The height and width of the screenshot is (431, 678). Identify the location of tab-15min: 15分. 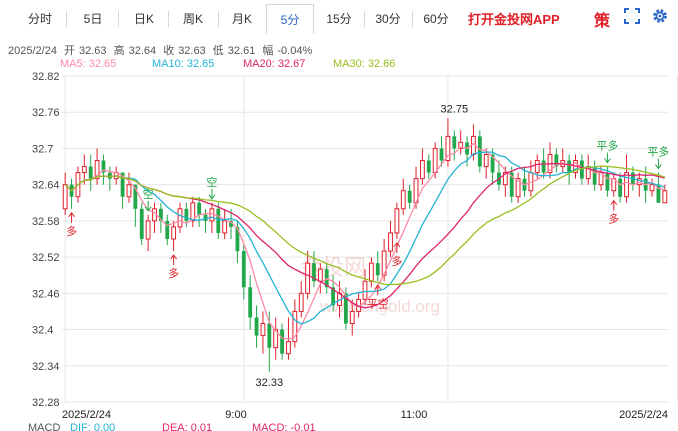
(339, 19).